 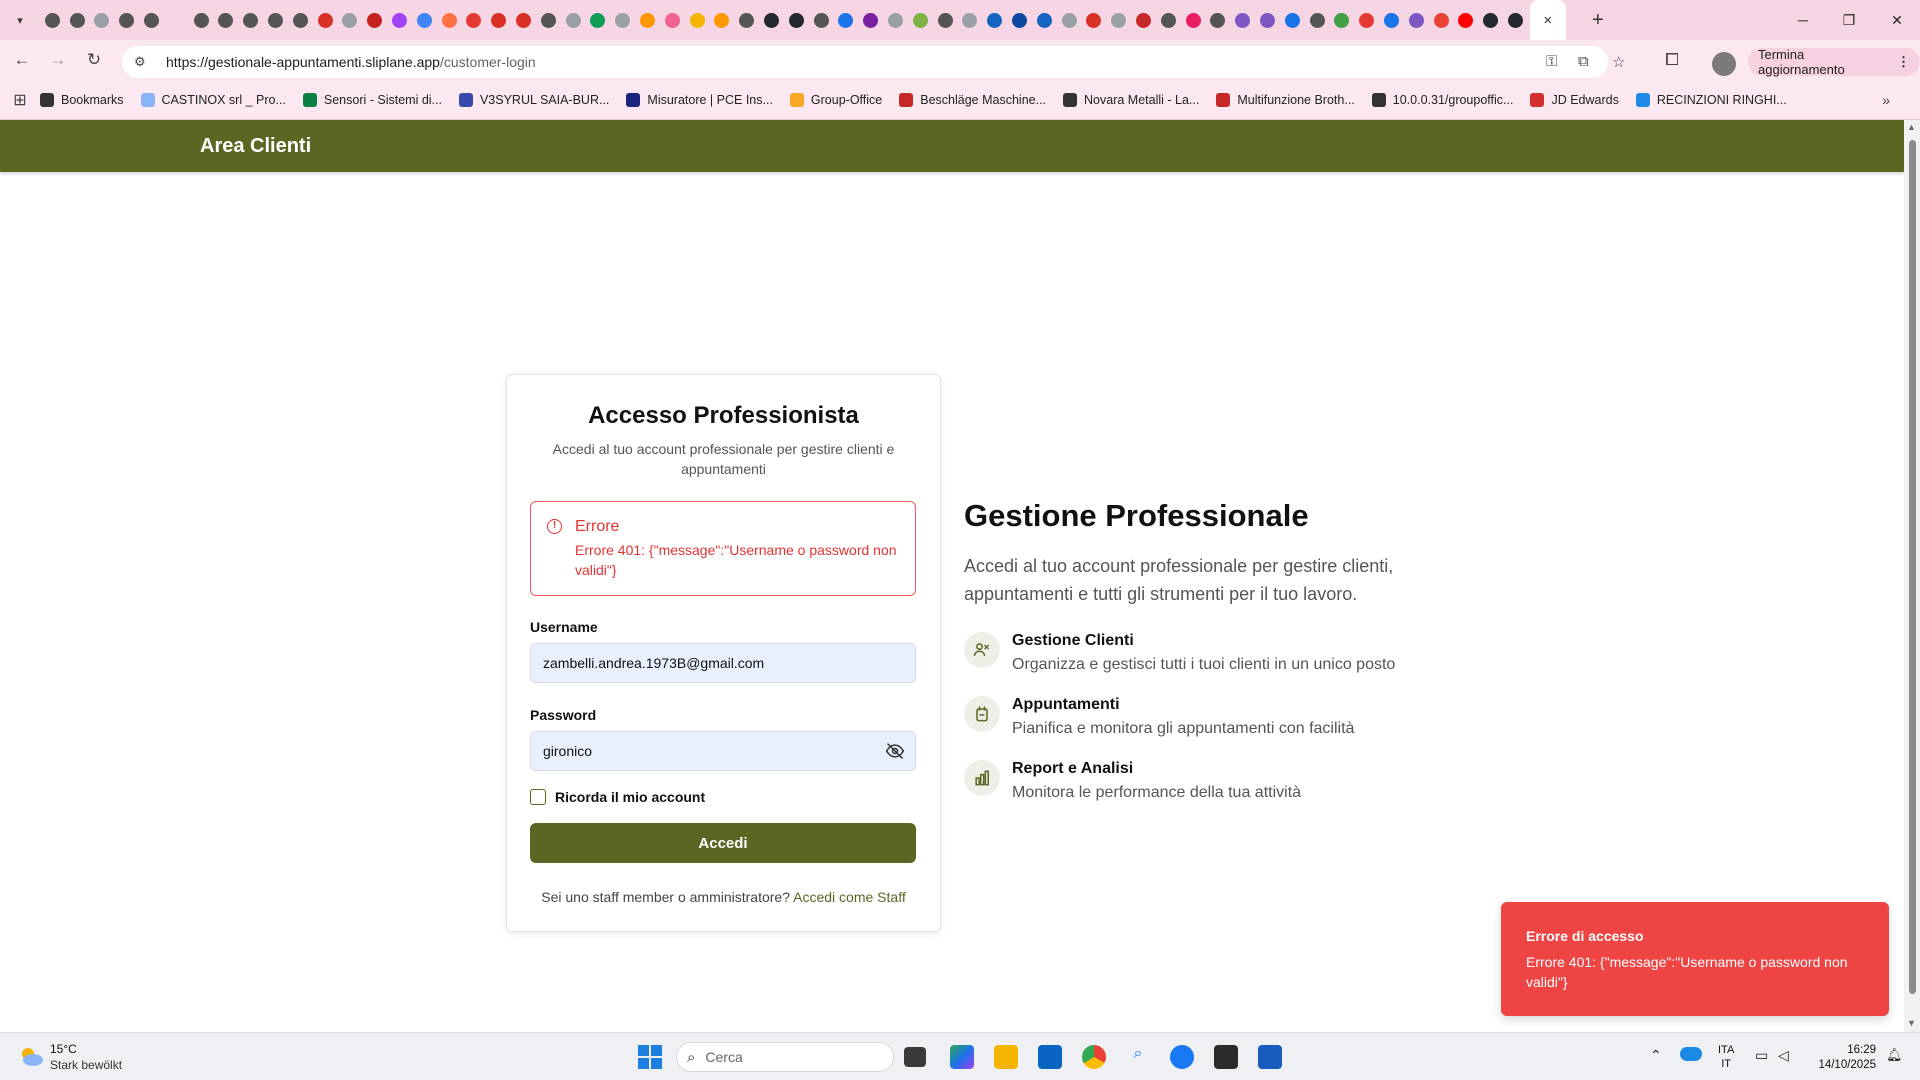 What do you see at coordinates (86, 1065) in the screenshot?
I see `weather-desc: Stark bewölkt` at bounding box center [86, 1065].